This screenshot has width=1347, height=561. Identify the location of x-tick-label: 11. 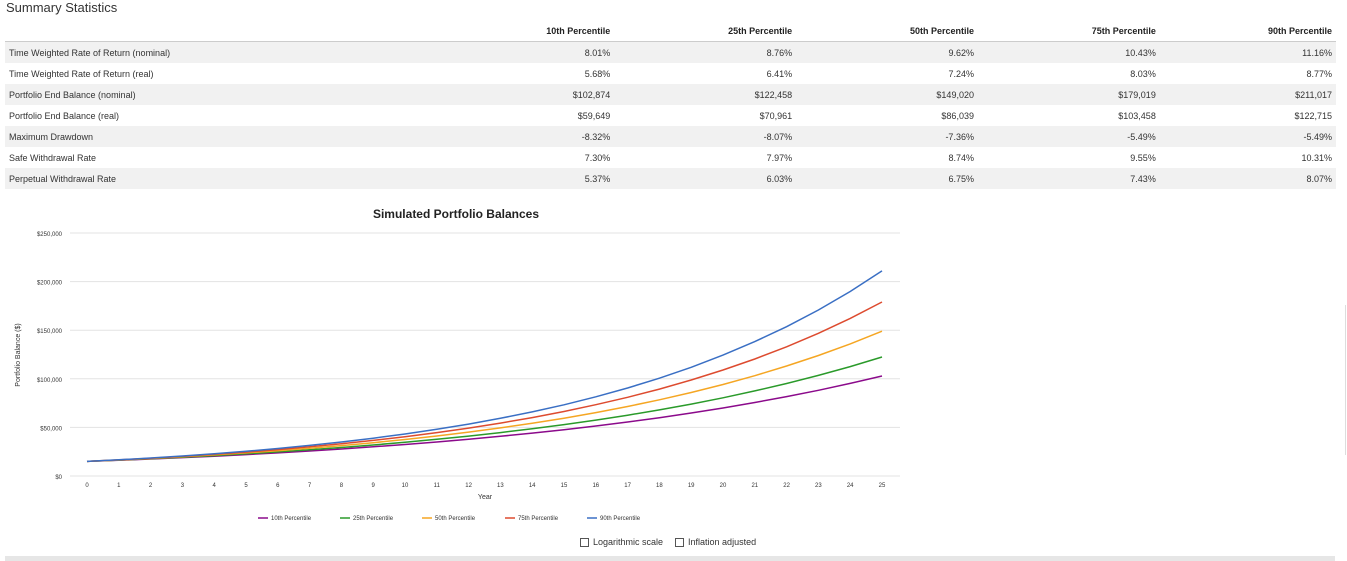
(437, 486).